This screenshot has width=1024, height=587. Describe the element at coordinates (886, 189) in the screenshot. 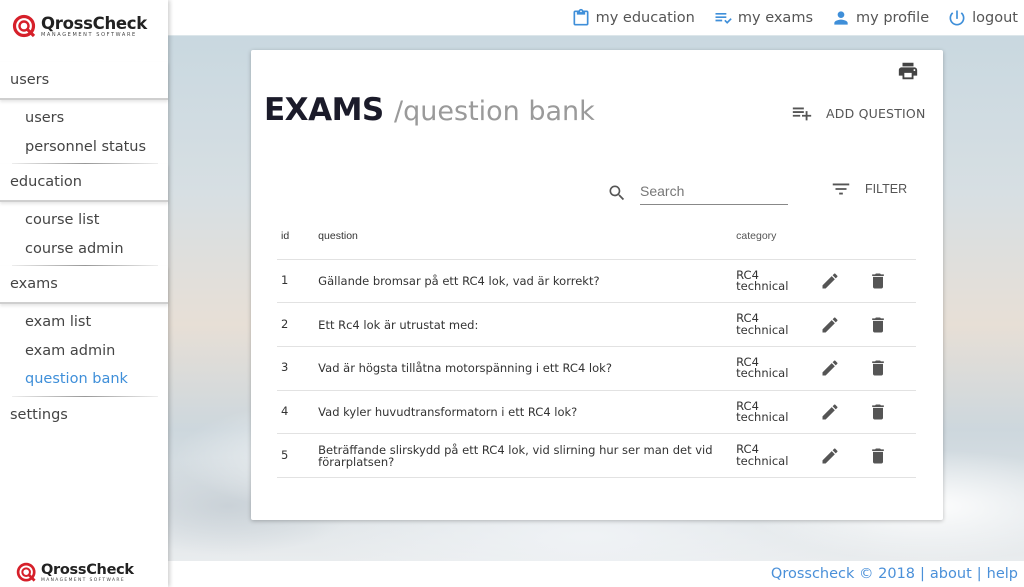

I see `filter-label: FILTER` at that location.